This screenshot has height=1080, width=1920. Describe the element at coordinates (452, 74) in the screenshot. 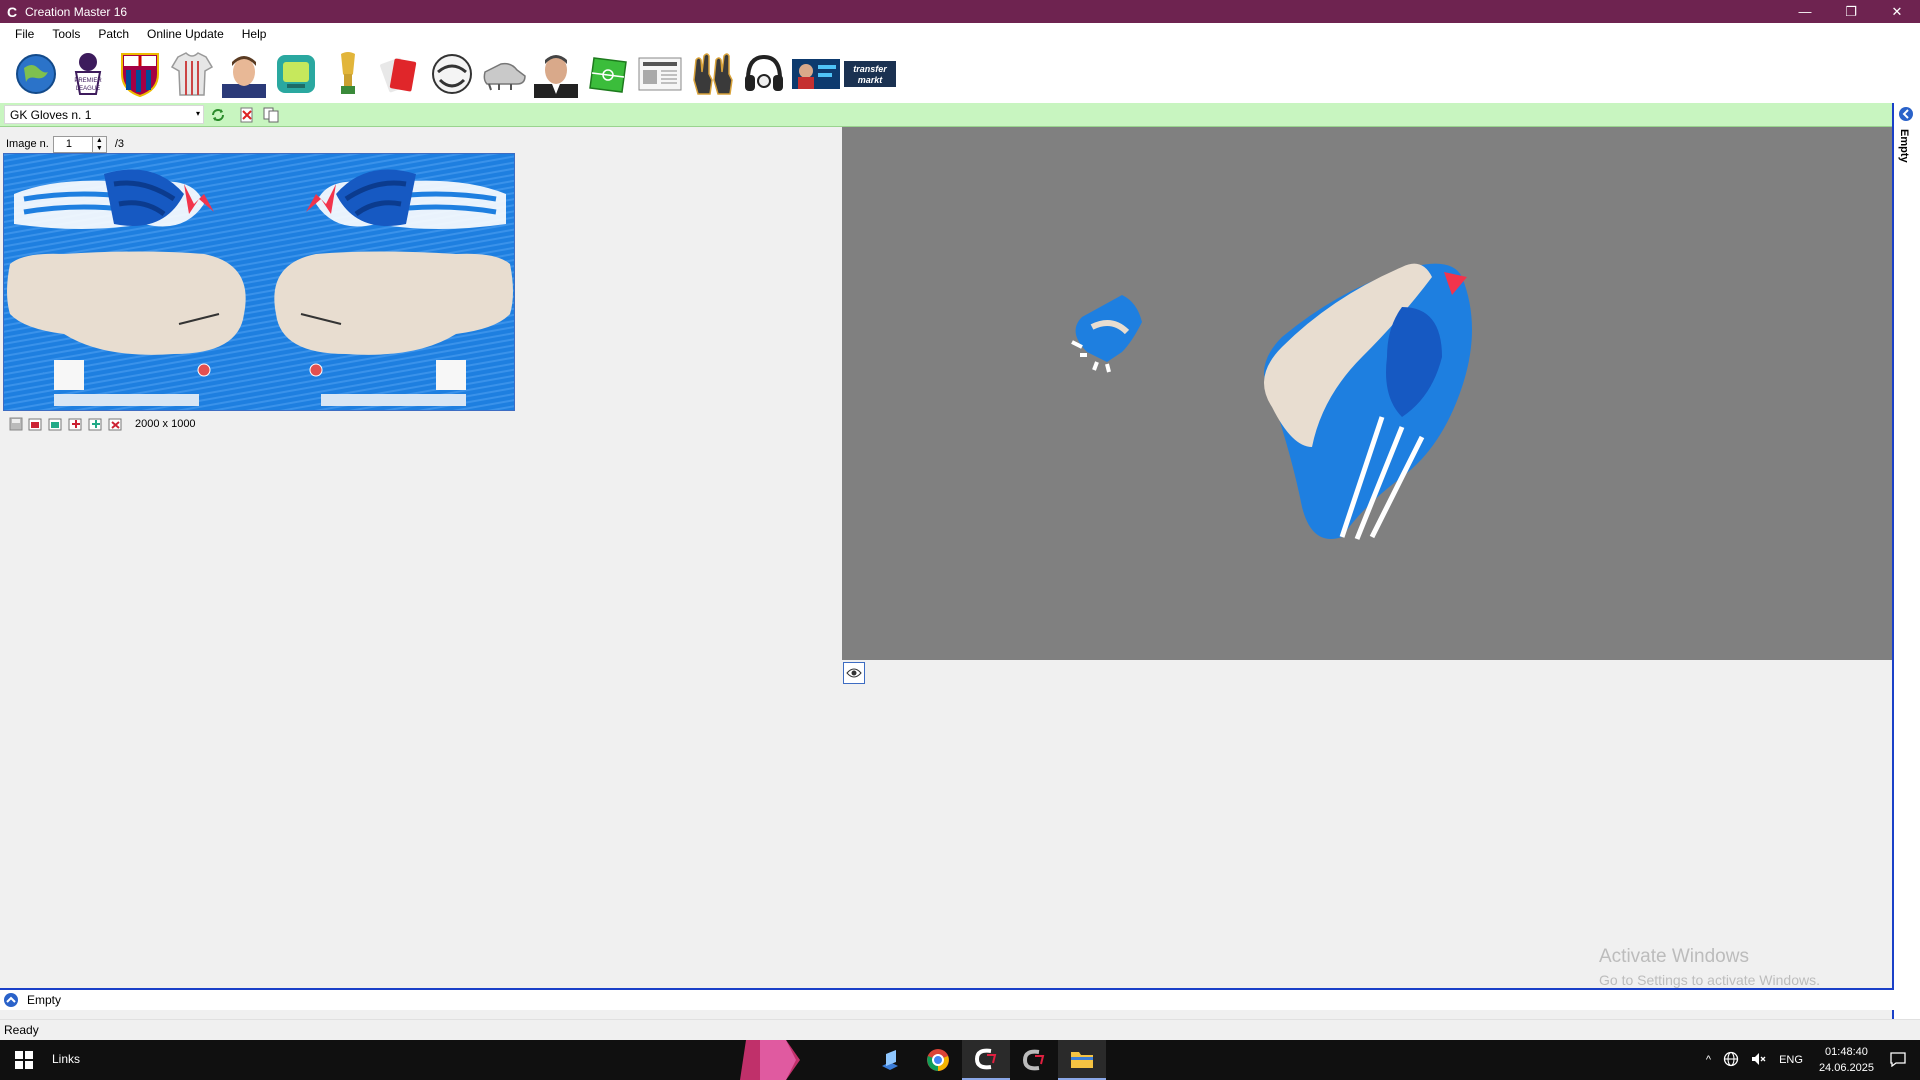

I see `ball-icon` at that location.